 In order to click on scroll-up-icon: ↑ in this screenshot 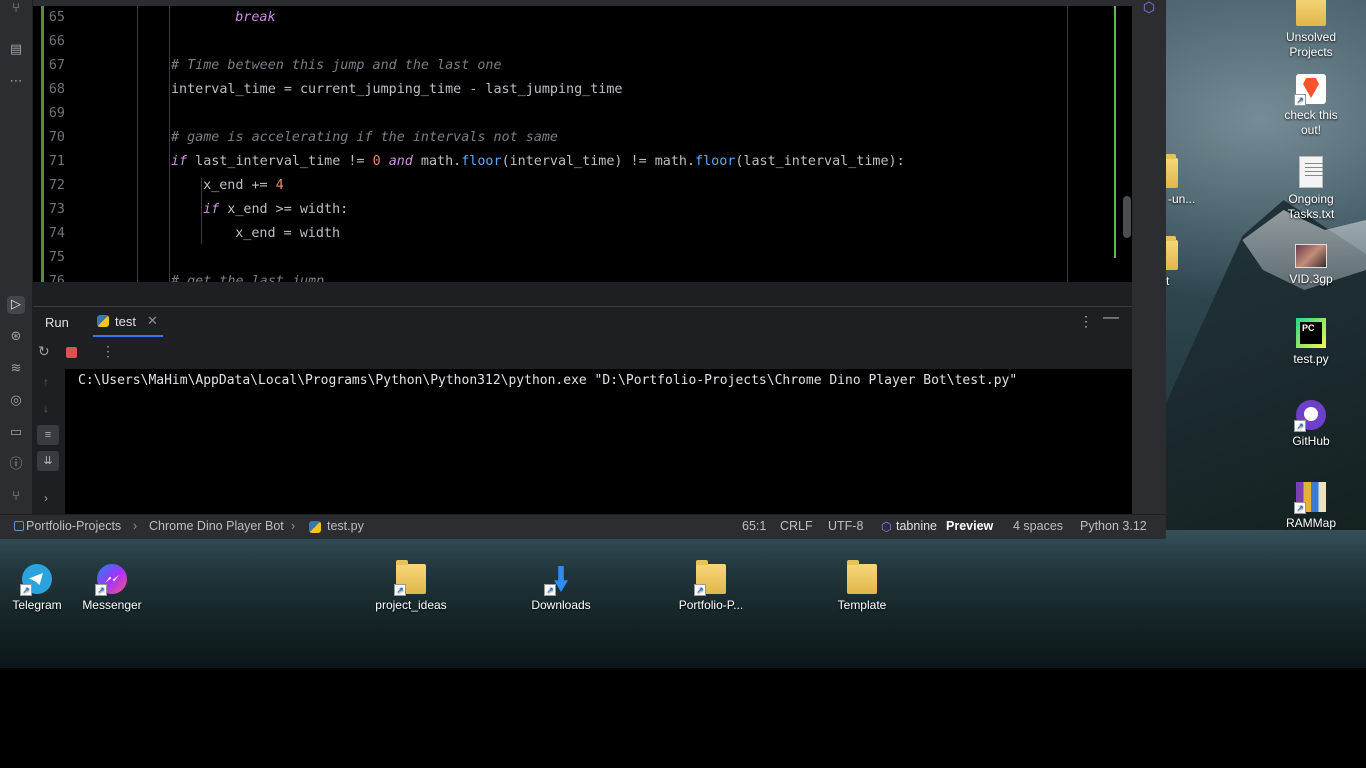, I will do `click(46, 382)`.